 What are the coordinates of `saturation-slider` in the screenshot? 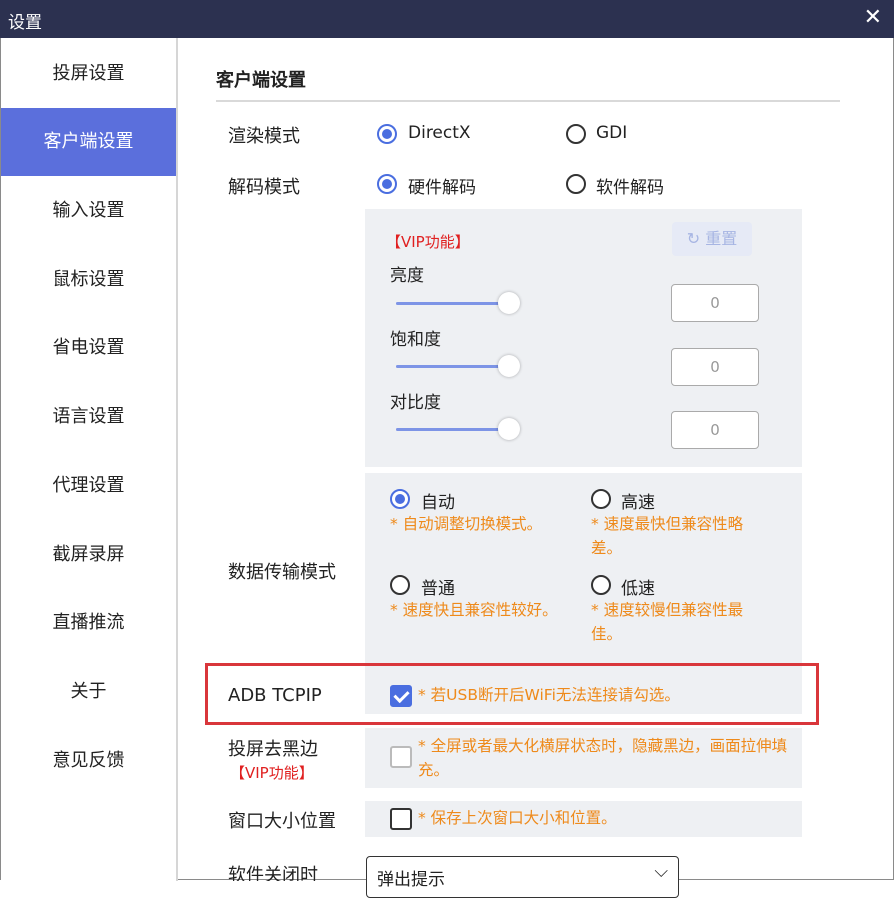 It's located at (451, 366).